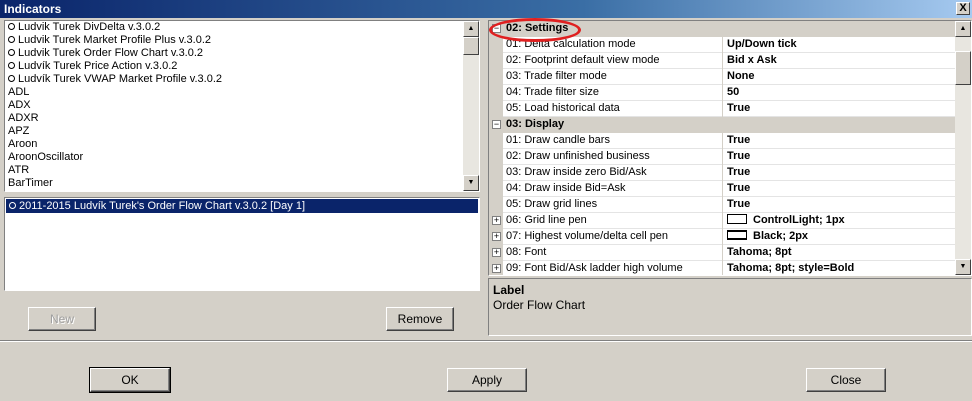 Image resolution: width=972 pixels, height=401 pixels. Describe the element at coordinates (62, 319) in the screenshot. I see `new-button: New` at that location.